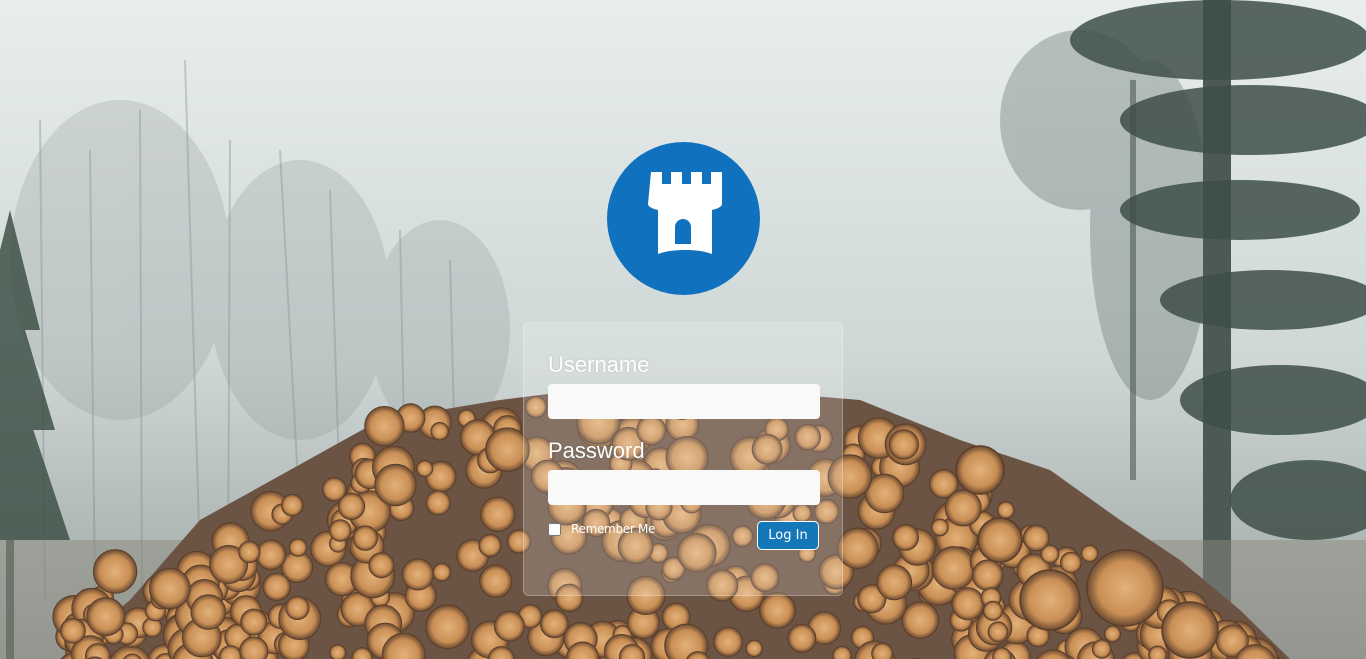  What do you see at coordinates (554, 529) in the screenshot?
I see `remember-me-checkbox` at bounding box center [554, 529].